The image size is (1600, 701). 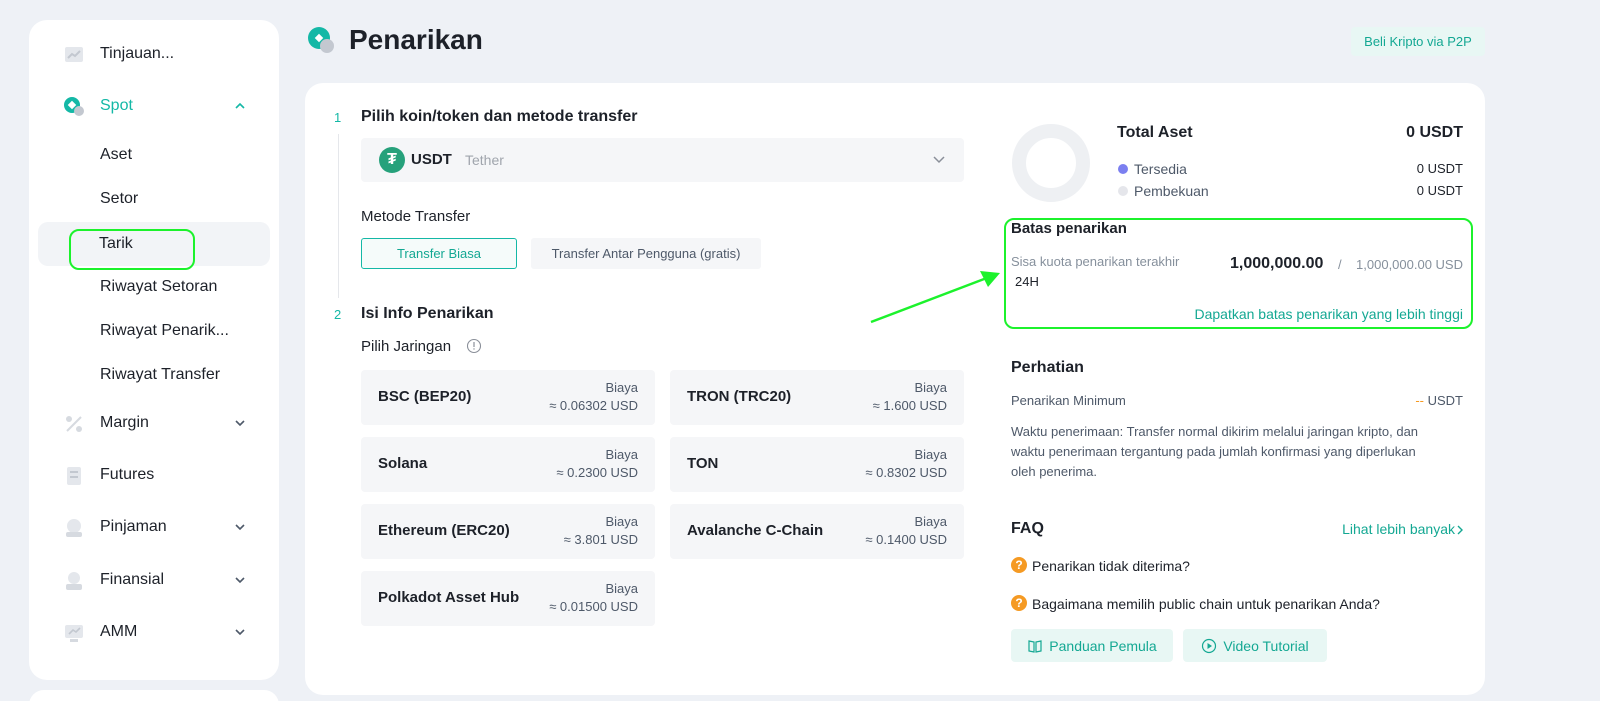 What do you see at coordinates (416, 39) in the screenshot?
I see `page-title: Penarikan` at bounding box center [416, 39].